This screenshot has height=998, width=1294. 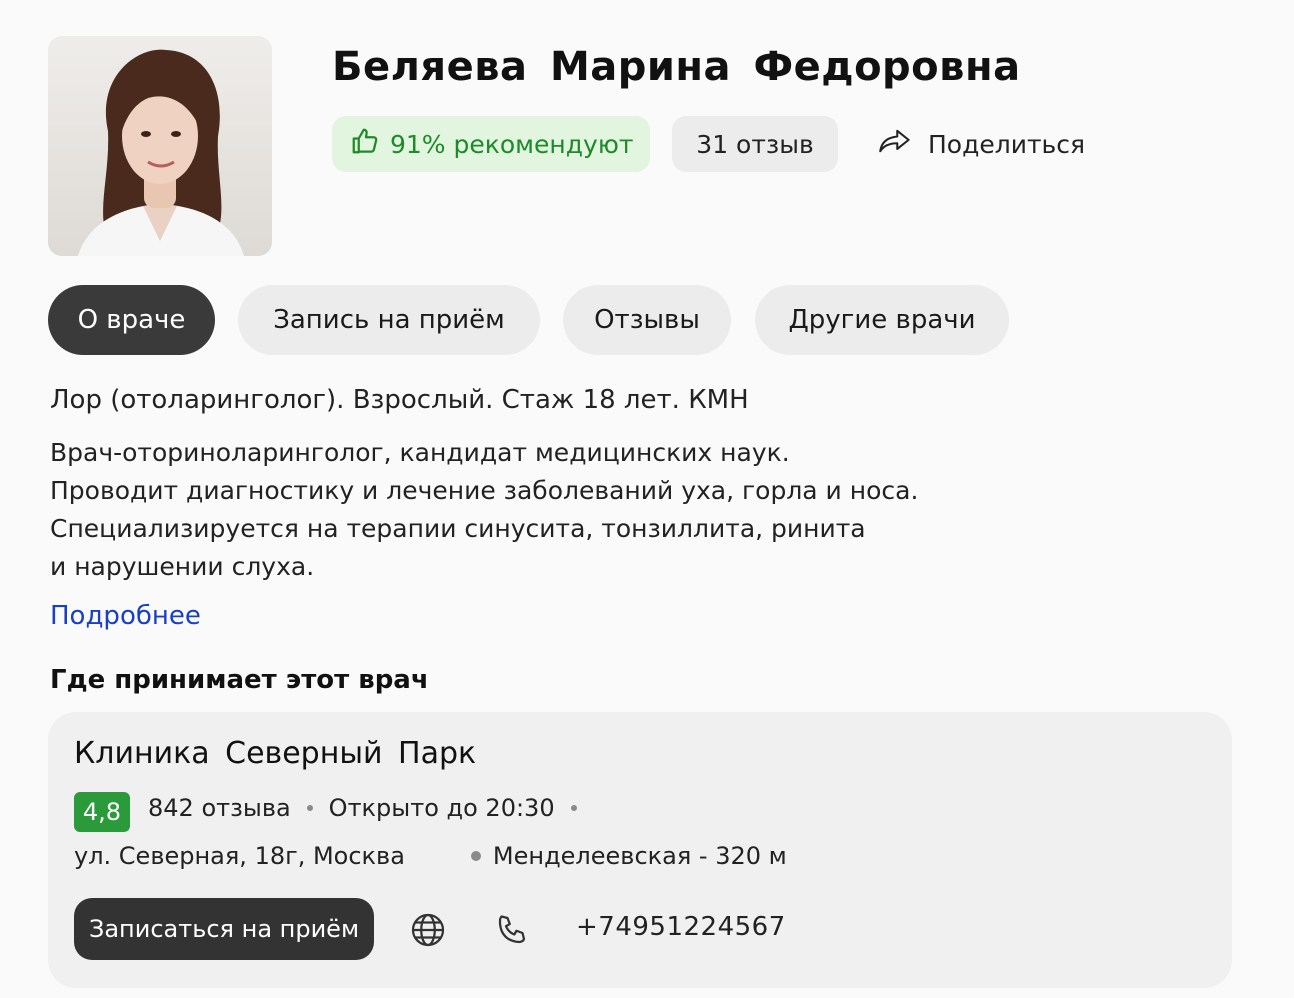 I want to click on recommend-badge: 91% рекомендуют, so click(x=491, y=144).